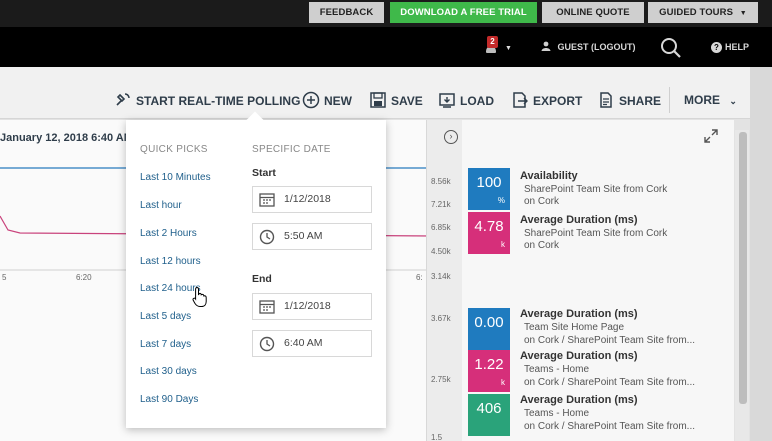 The height and width of the screenshot is (441, 772). Describe the element at coordinates (558, 101) in the screenshot. I see `export-label: EXPORT` at that location.